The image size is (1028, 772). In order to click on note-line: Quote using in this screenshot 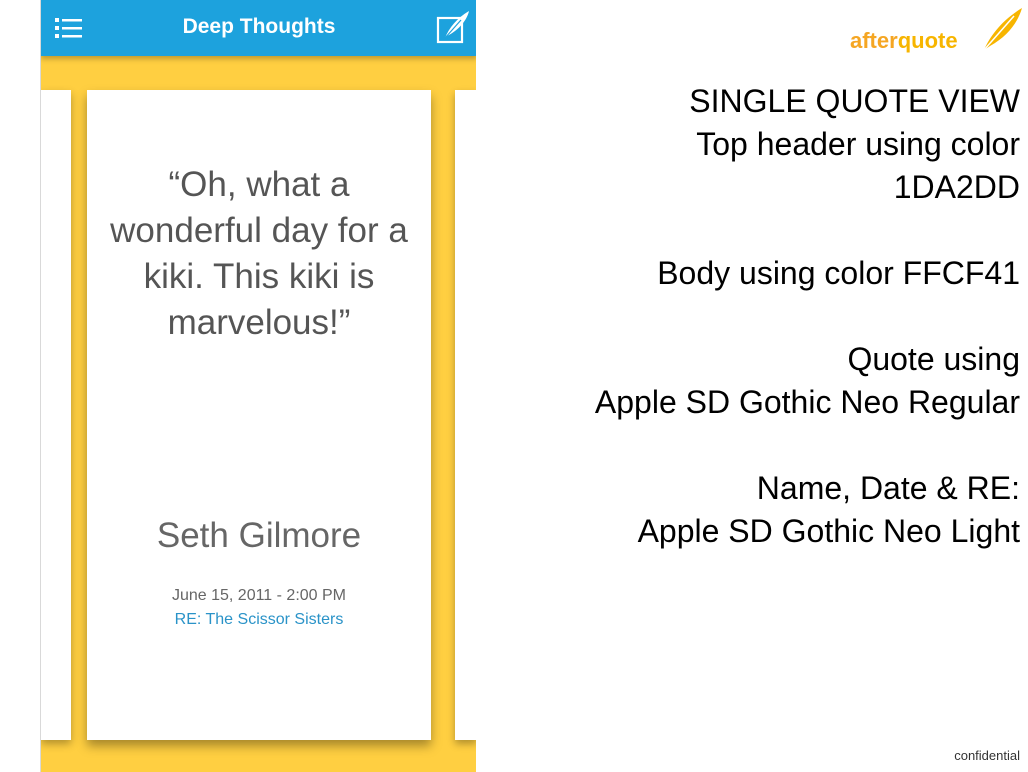, I will do `click(933, 359)`.